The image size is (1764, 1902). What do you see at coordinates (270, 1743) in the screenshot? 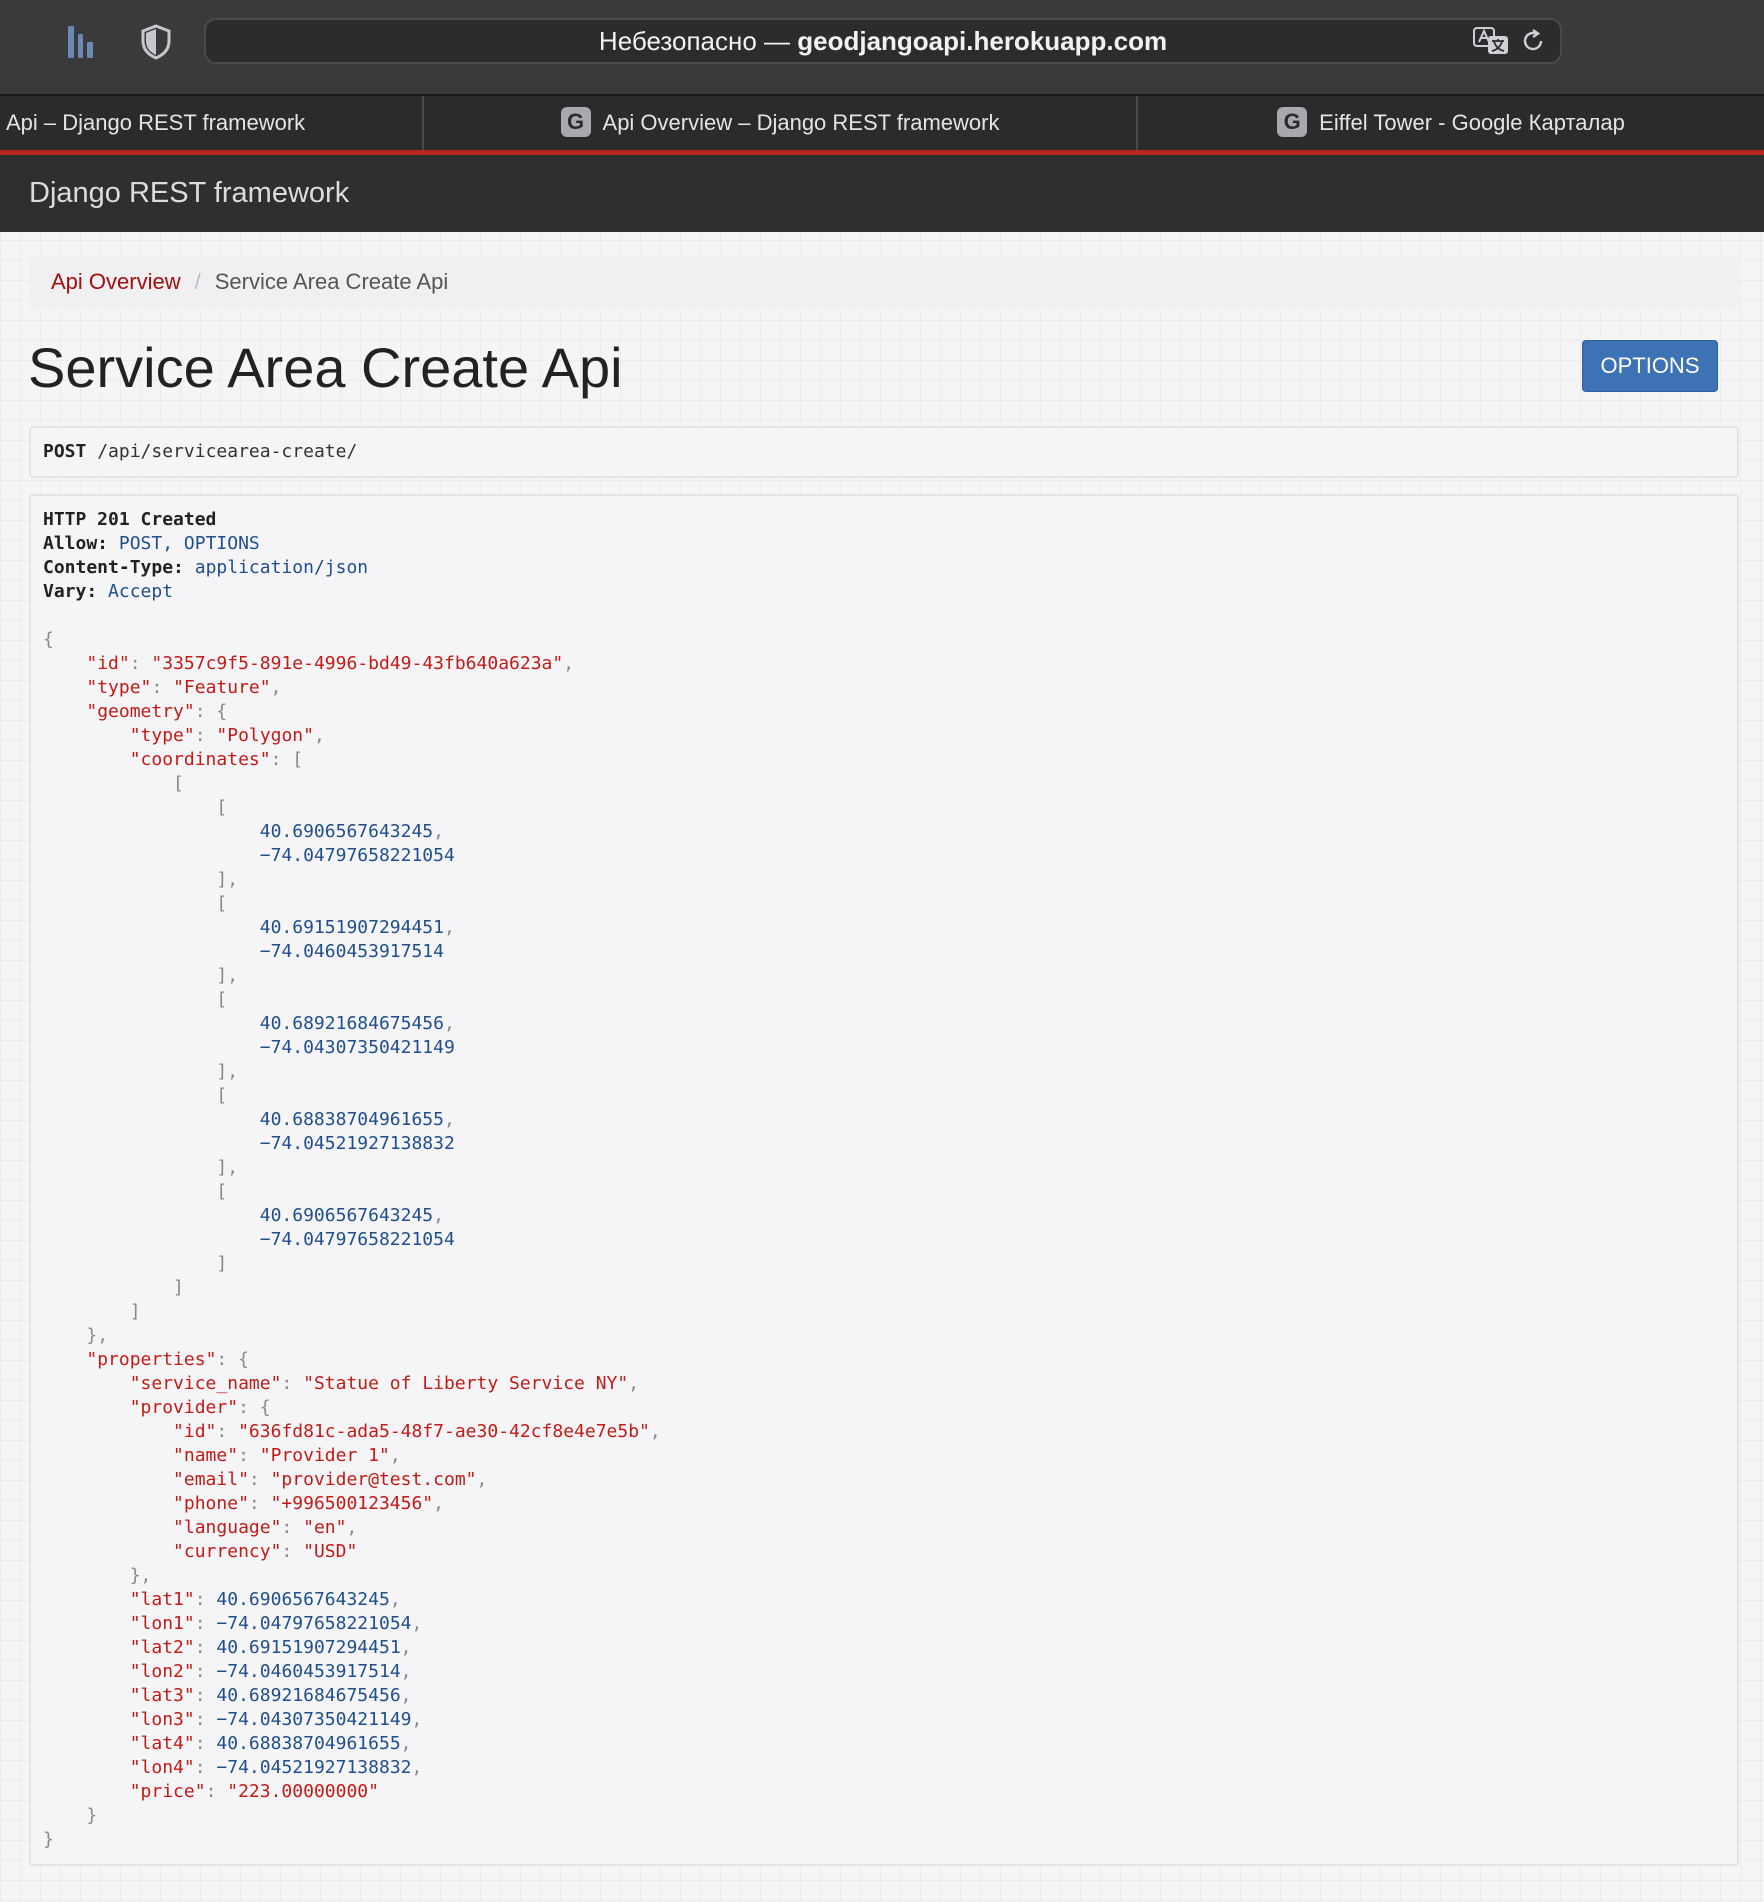
I see `json-line: "lat4": 40.68838704961655,` at bounding box center [270, 1743].